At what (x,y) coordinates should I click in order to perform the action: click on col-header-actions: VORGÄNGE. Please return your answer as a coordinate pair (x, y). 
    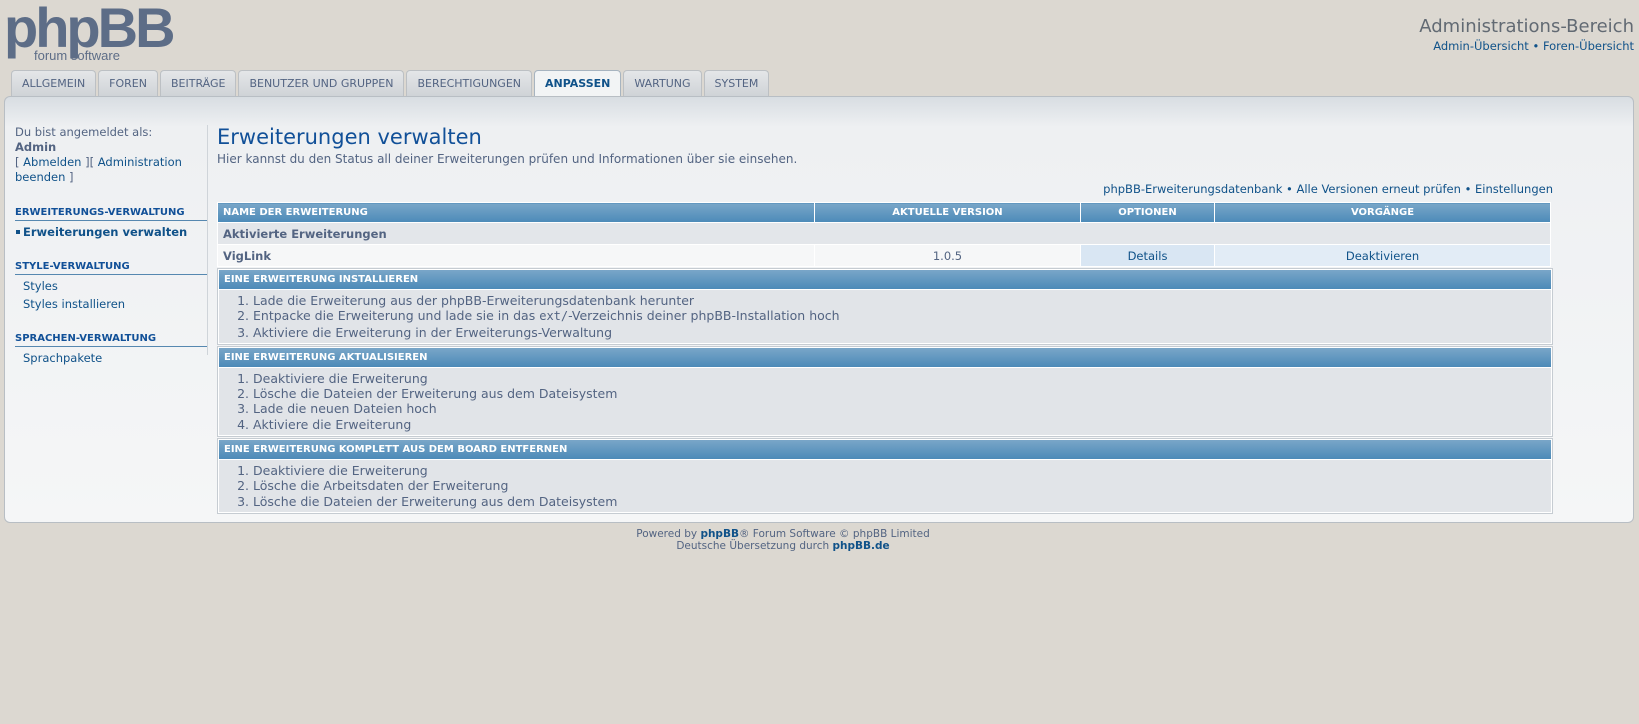
    Looking at the image, I should click on (1382, 212).